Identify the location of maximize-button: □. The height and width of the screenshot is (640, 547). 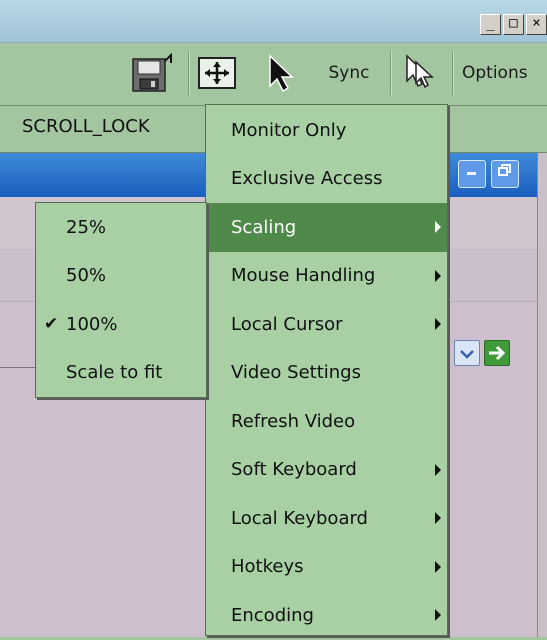
(513, 24).